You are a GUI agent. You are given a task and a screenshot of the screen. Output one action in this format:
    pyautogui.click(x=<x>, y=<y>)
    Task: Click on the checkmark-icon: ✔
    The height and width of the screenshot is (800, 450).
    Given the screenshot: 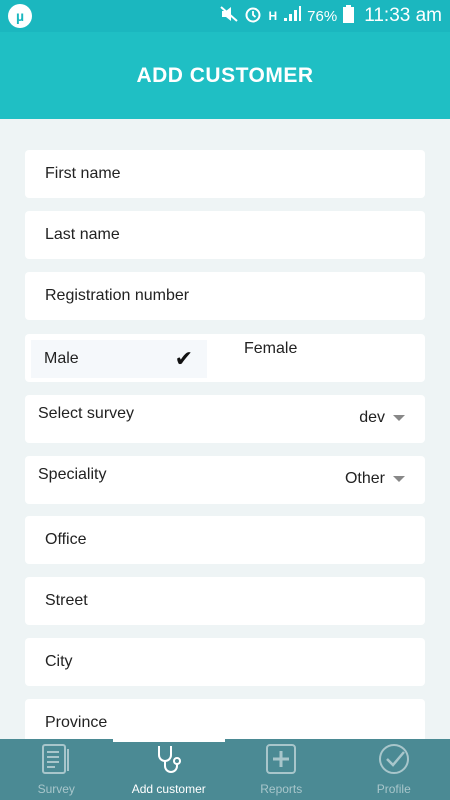 What is the action you would take?
    pyautogui.click(x=183, y=358)
    